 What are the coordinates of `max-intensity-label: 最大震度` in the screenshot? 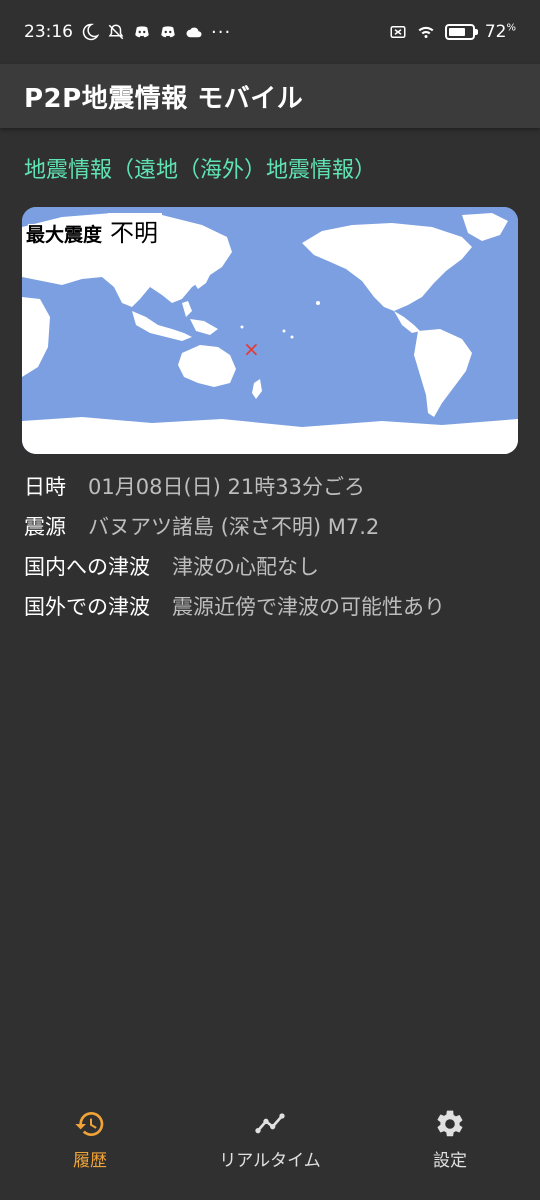 It's located at (64, 235).